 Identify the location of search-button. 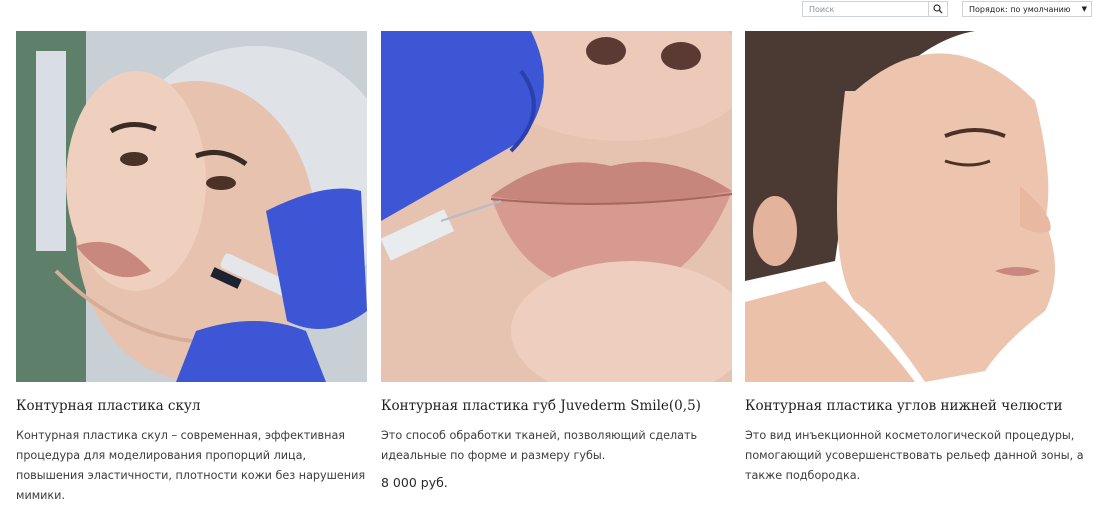
(937, 9).